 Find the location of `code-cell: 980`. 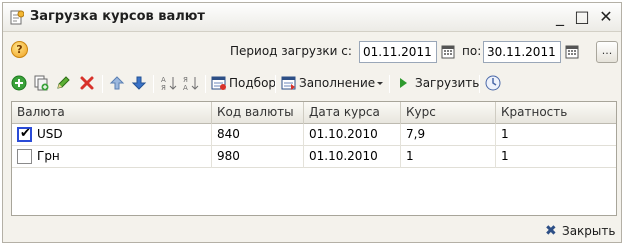

code-cell: 980 is located at coordinates (258, 157).